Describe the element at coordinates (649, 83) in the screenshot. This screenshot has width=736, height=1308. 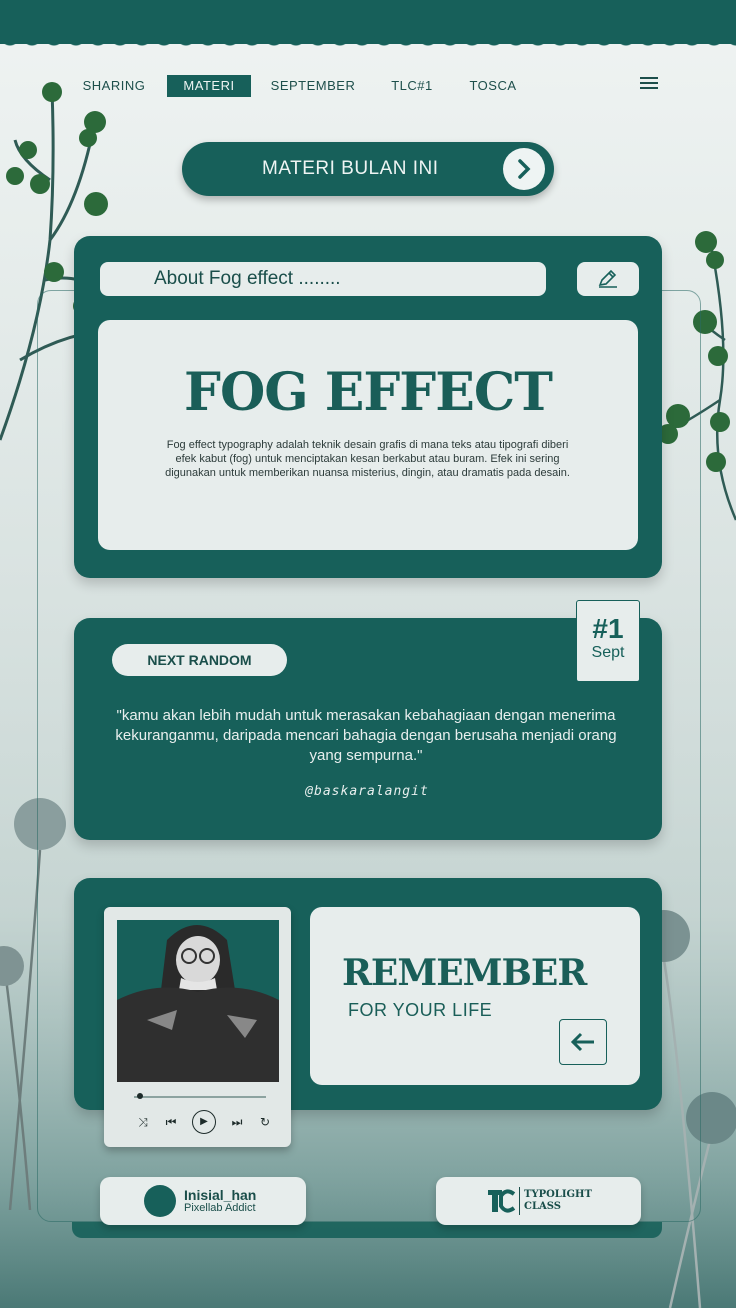
I see `hamburger-menu-icon` at that location.